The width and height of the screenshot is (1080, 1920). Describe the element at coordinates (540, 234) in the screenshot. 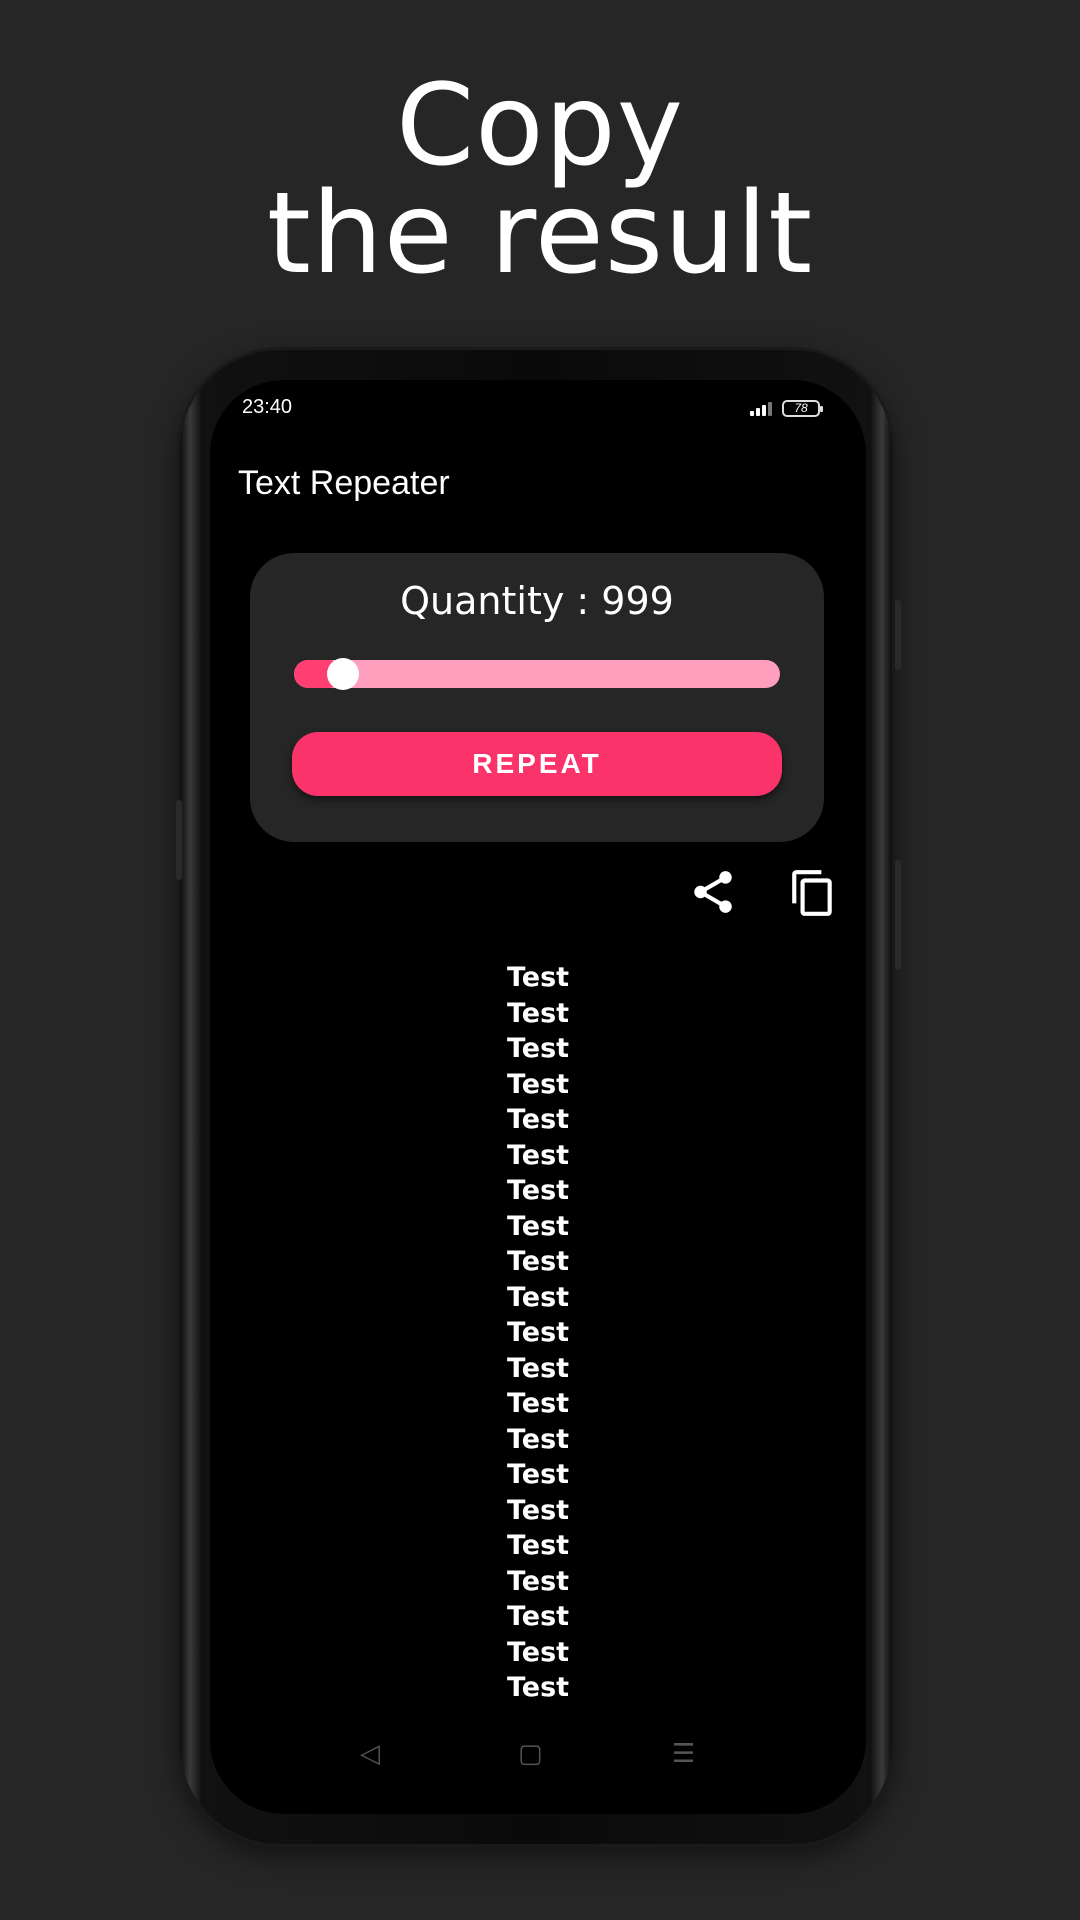

I see `headline-line-2: the result` at that location.